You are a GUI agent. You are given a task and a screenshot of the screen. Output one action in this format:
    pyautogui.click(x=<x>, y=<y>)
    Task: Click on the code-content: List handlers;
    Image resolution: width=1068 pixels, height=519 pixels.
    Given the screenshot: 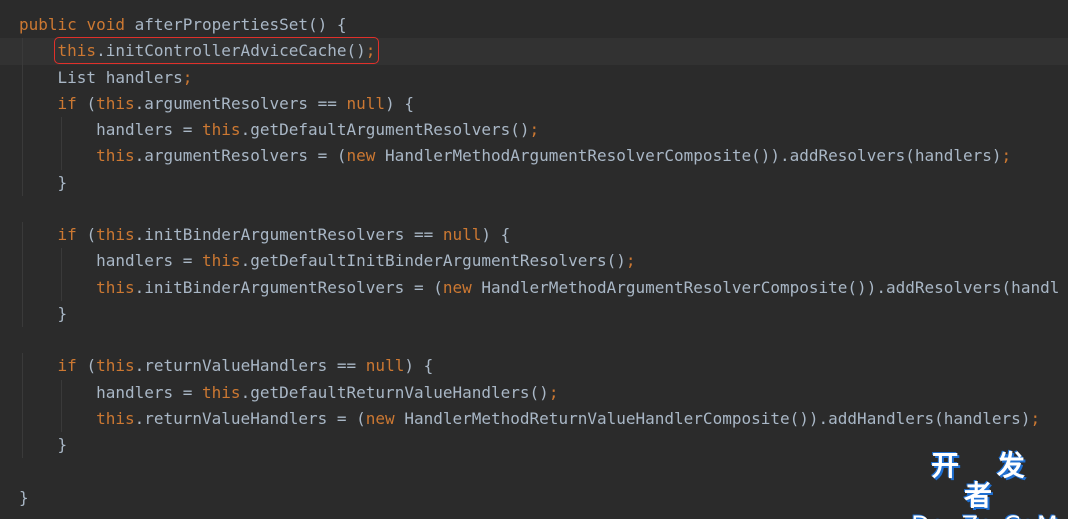 What is the action you would take?
    pyautogui.click(x=125, y=77)
    